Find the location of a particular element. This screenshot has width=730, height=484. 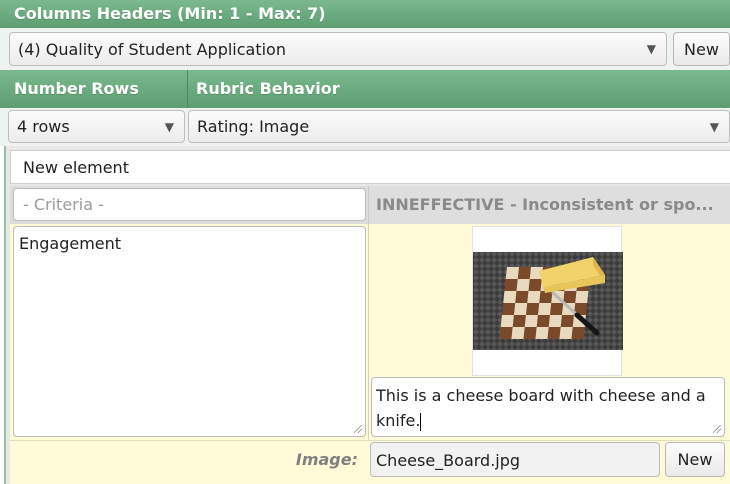

criteria-value: Engagement is located at coordinates (70, 243).